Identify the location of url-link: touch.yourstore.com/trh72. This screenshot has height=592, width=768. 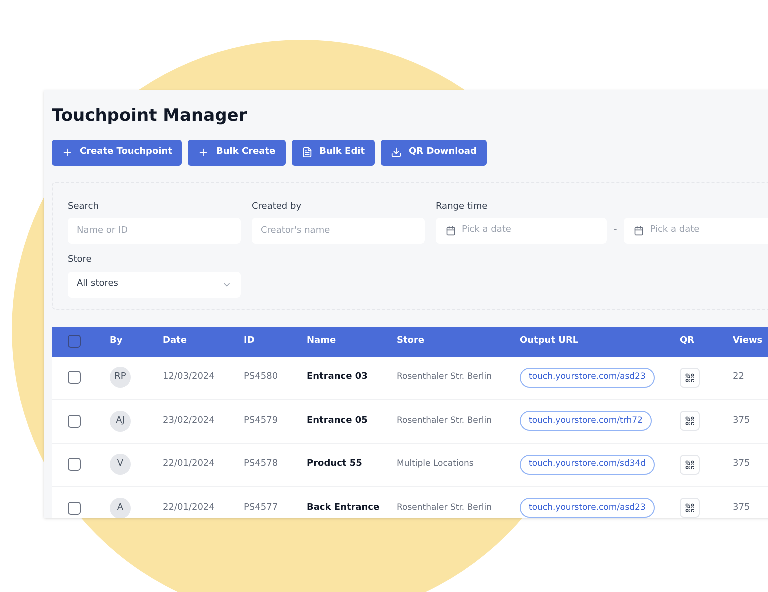
(586, 421).